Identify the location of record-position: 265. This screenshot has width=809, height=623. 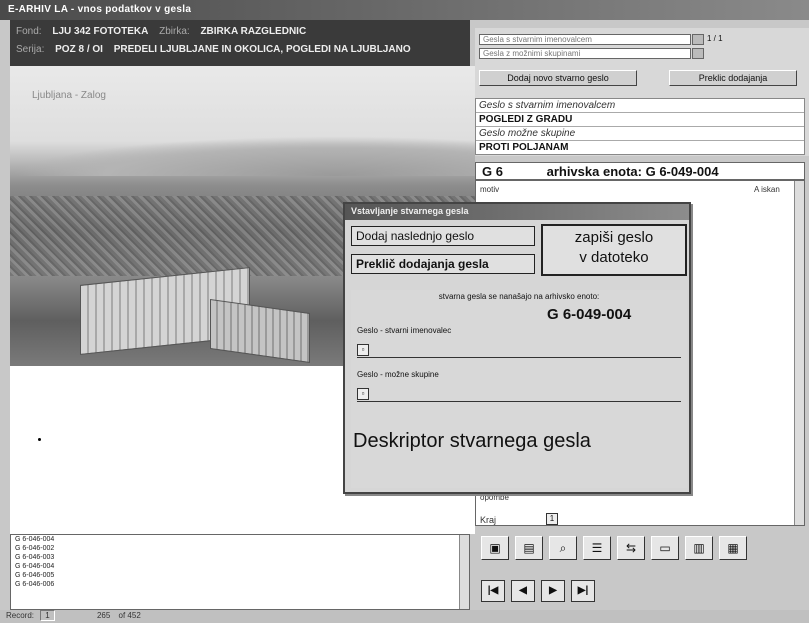
(103, 615).